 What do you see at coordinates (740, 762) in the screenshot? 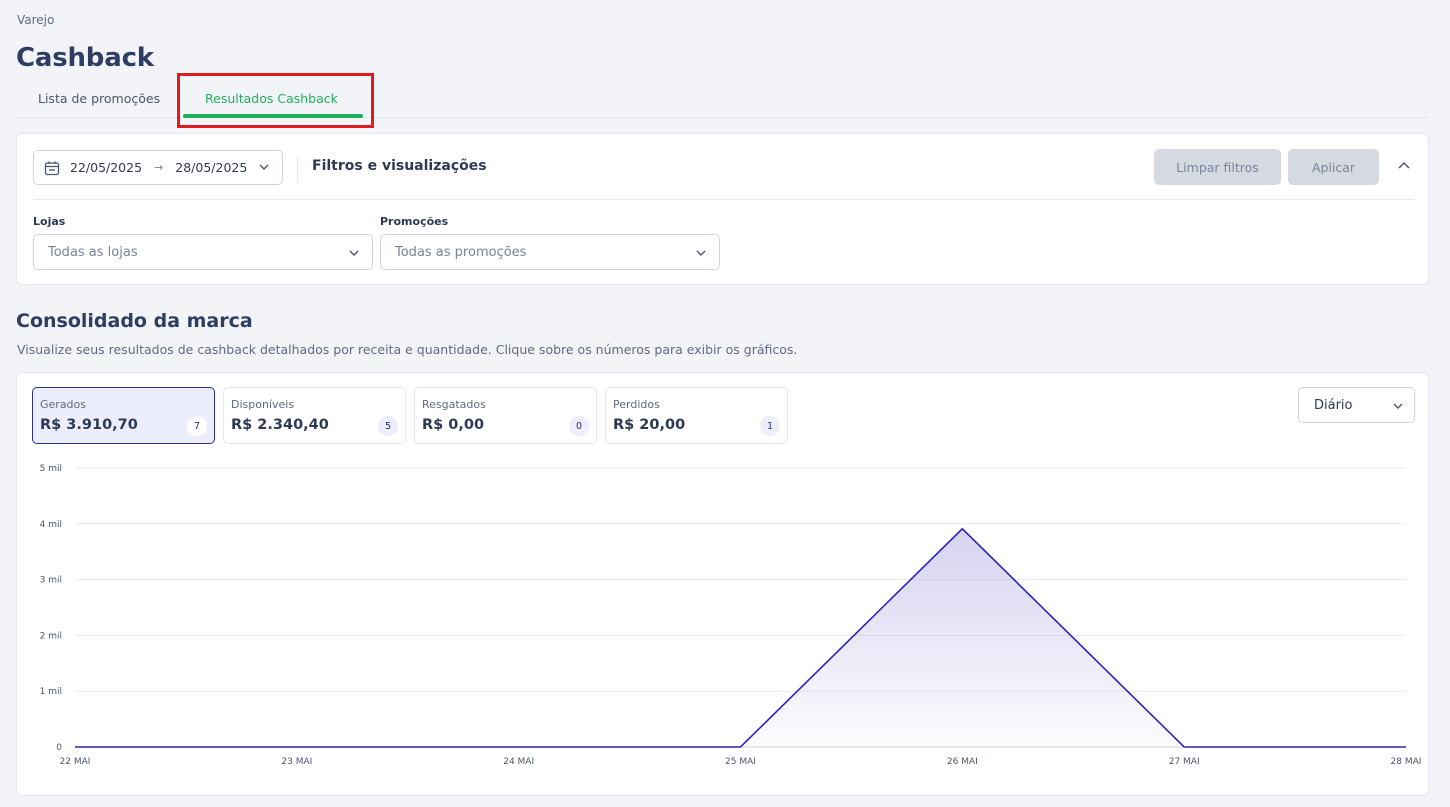
I see `x-tick-label: 25 MAI` at bounding box center [740, 762].